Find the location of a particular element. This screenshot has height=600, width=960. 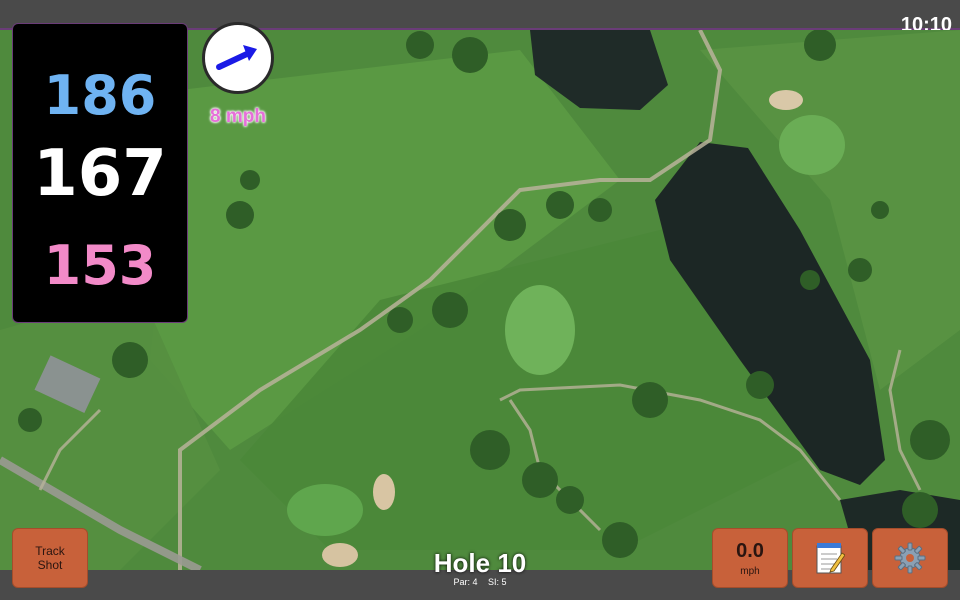

notepad-icon is located at coordinates (830, 558).